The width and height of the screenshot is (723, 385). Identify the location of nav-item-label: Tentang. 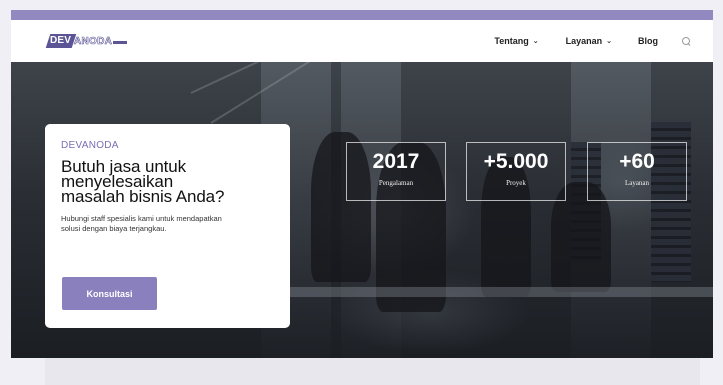
(511, 41).